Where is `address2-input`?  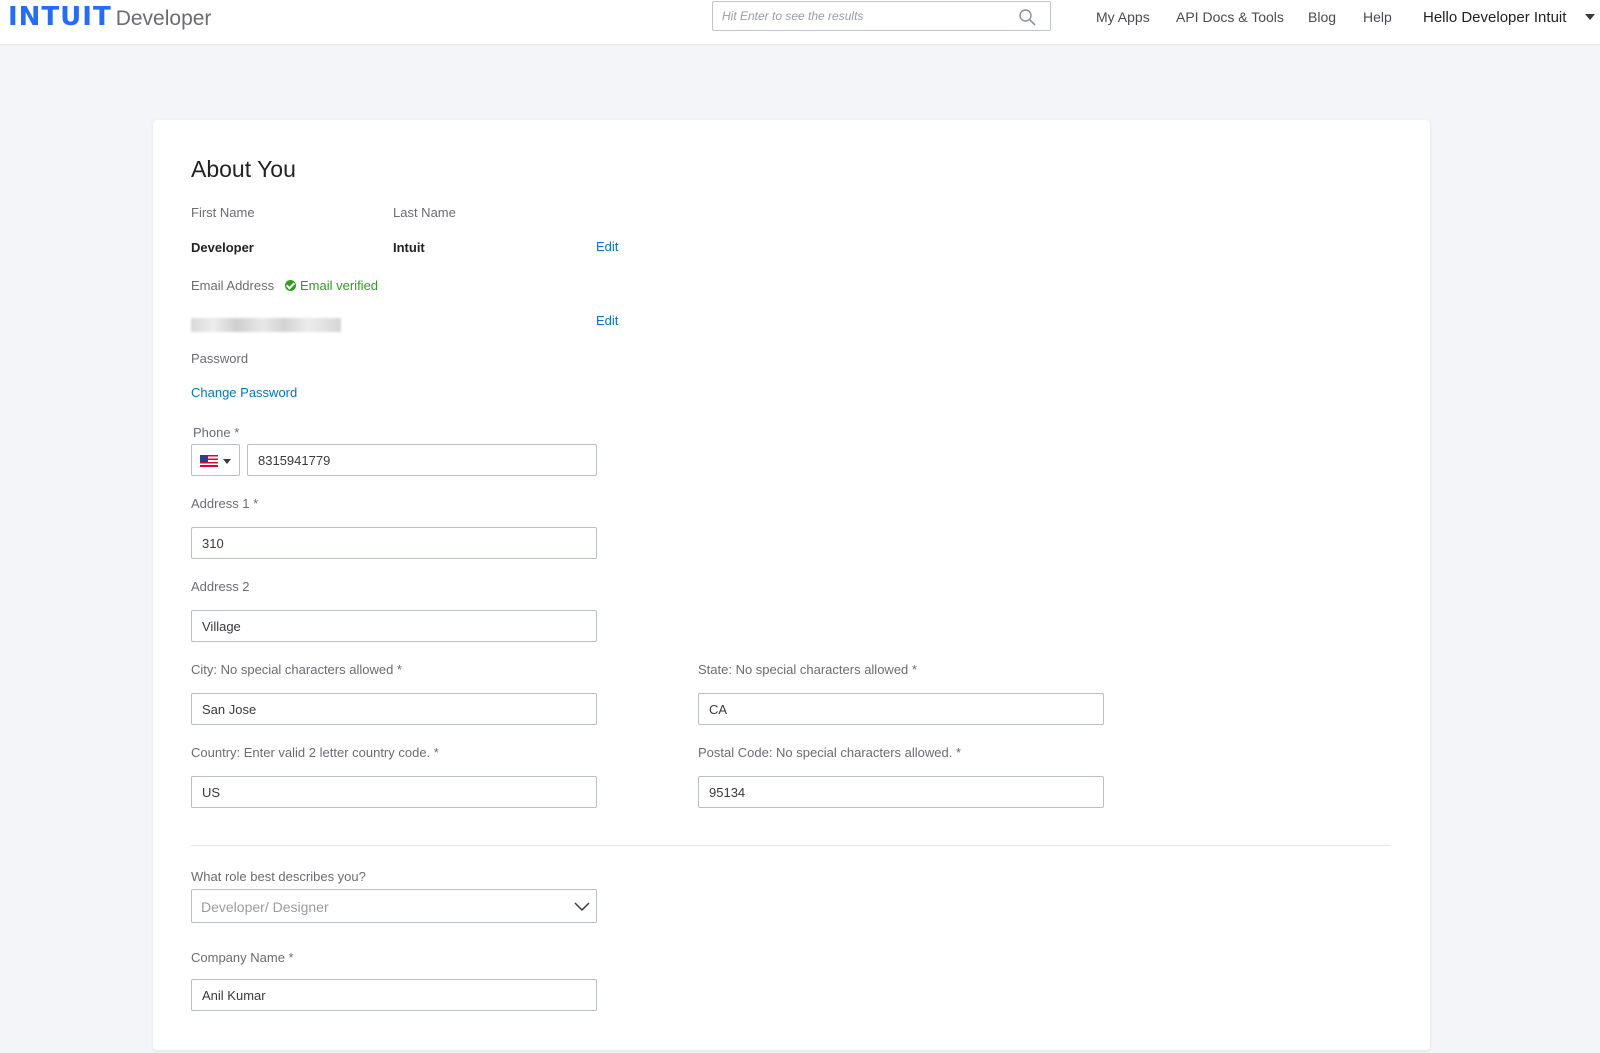 address2-input is located at coordinates (394, 626).